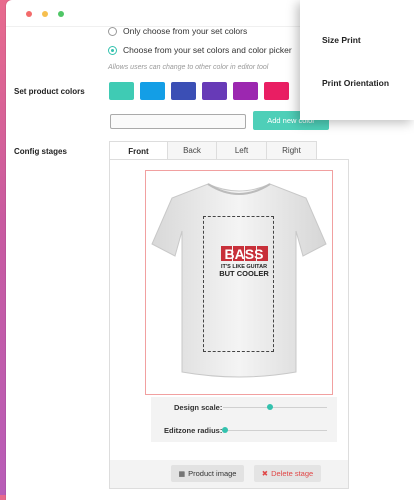  I want to click on minimize-dot, so click(45, 14).